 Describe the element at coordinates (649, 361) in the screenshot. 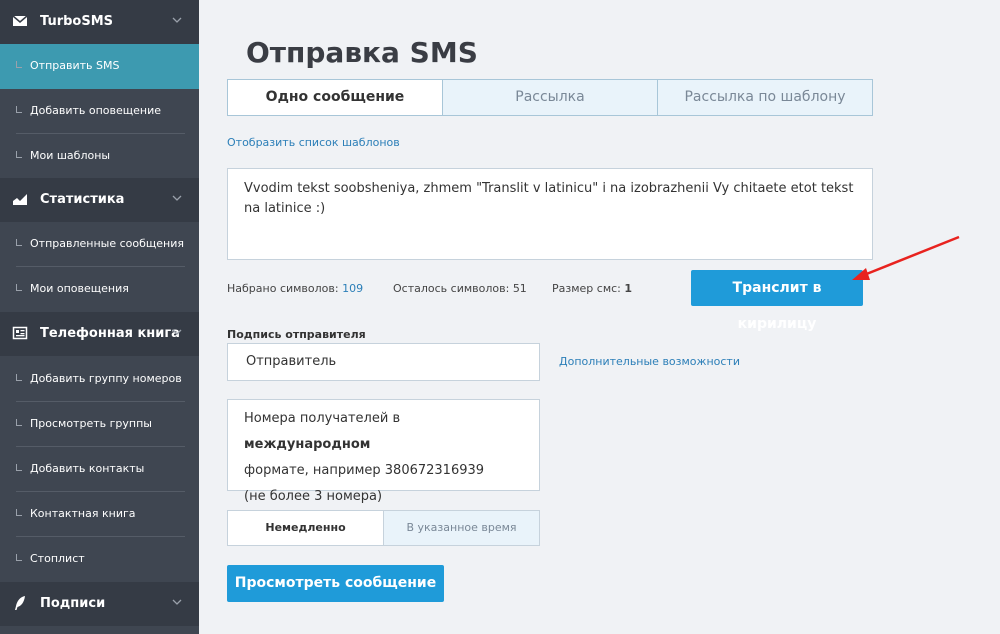

I see `extra-options-link: Дополнительные возможности` at that location.